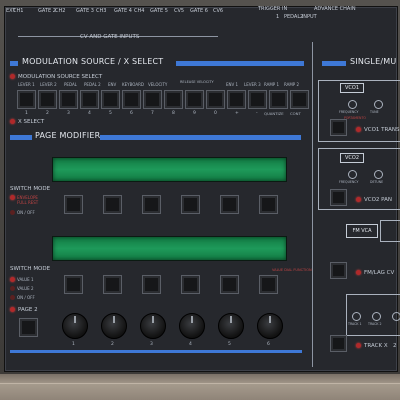 This screenshot has height=400, width=400. What do you see at coordinates (292, 84) in the screenshot?
I see `src-label-12: RAMP 2` at bounding box center [292, 84].